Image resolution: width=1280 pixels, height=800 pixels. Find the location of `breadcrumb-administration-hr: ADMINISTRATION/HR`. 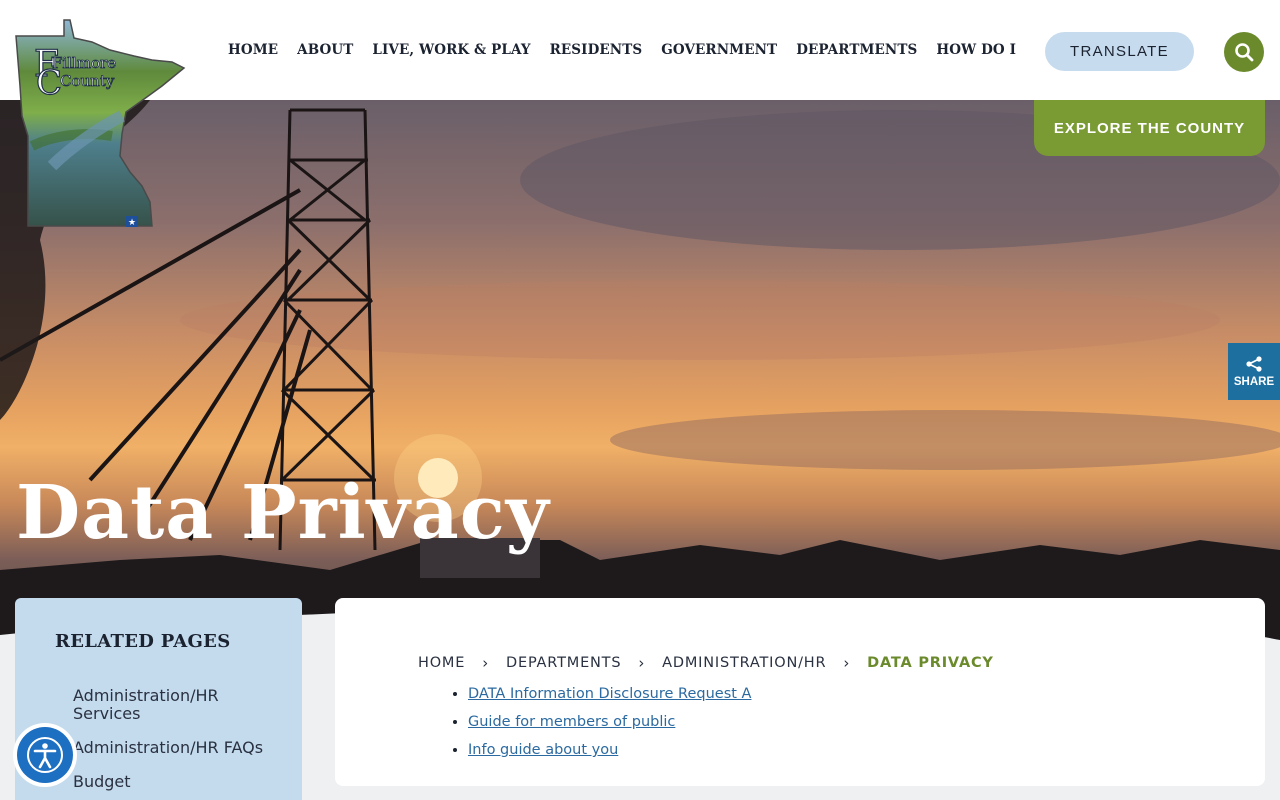

breadcrumb-administration-hr: ADMINISTRATION/HR is located at coordinates (744, 663).